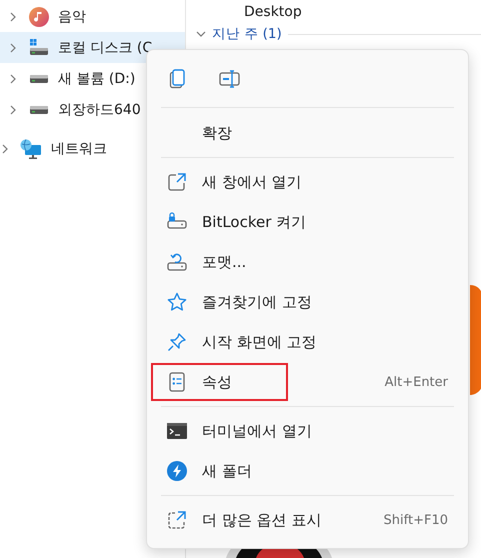 This screenshot has height=558, width=481. What do you see at coordinates (178, 78) in the screenshot?
I see `copy-icon` at bounding box center [178, 78].